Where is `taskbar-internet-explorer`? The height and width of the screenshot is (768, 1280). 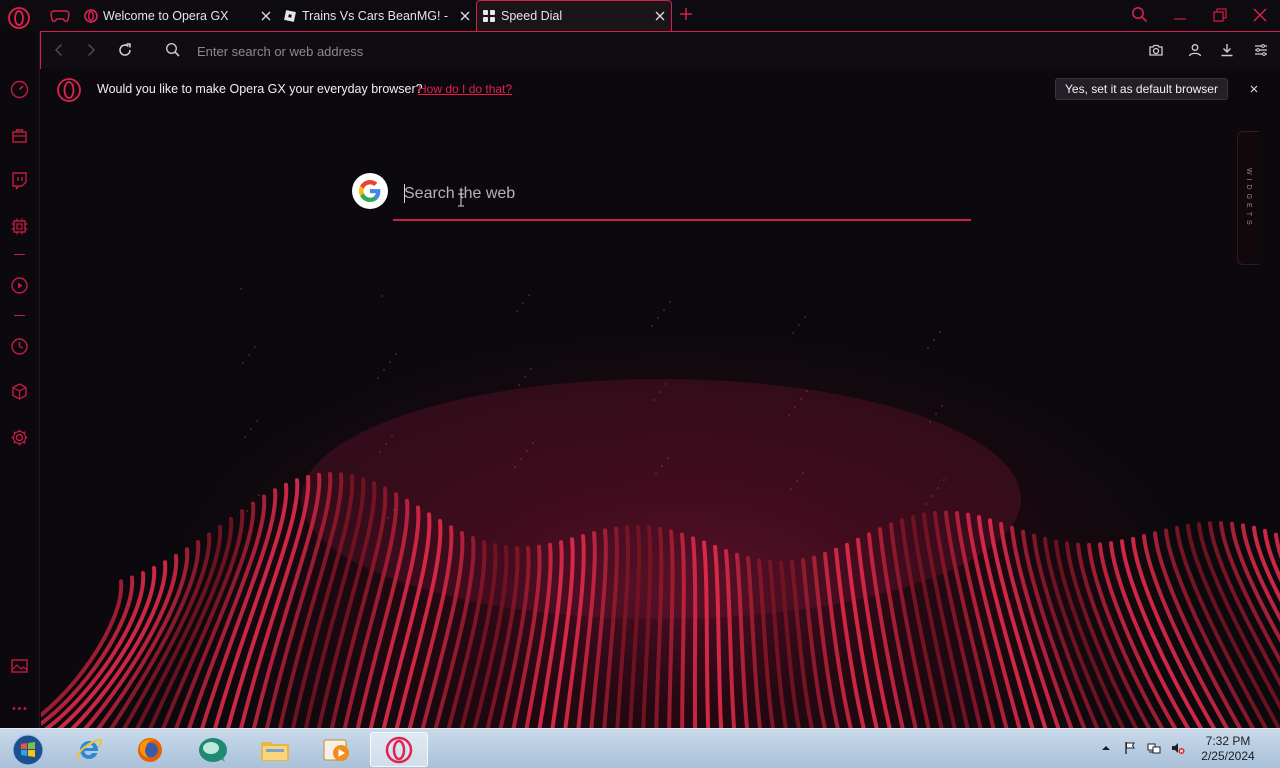 taskbar-internet-explorer is located at coordinates (89, 749).